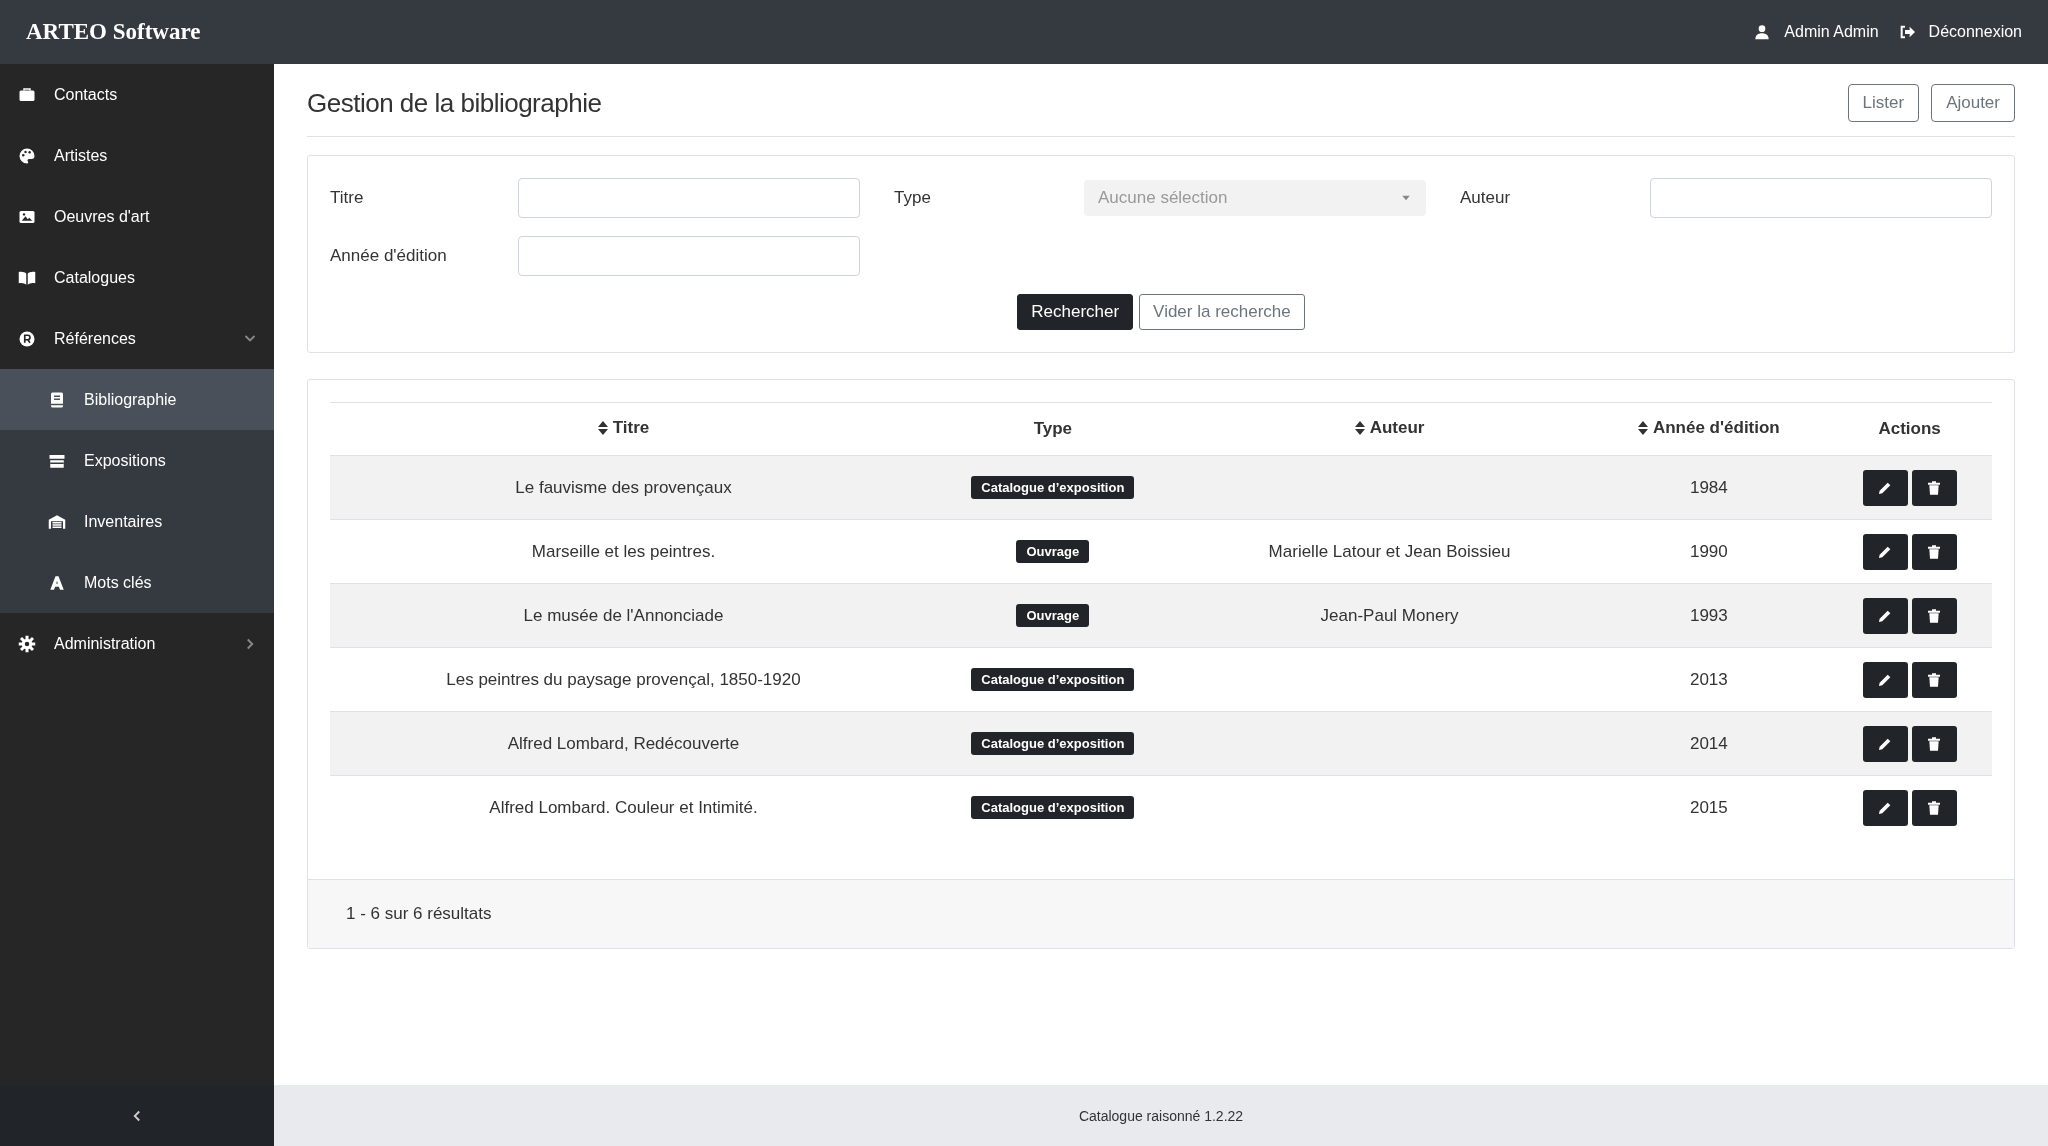 The image size is (2048, 1146). I want to click on clear-search-button: Vider la recherche, so click(1222, 312).